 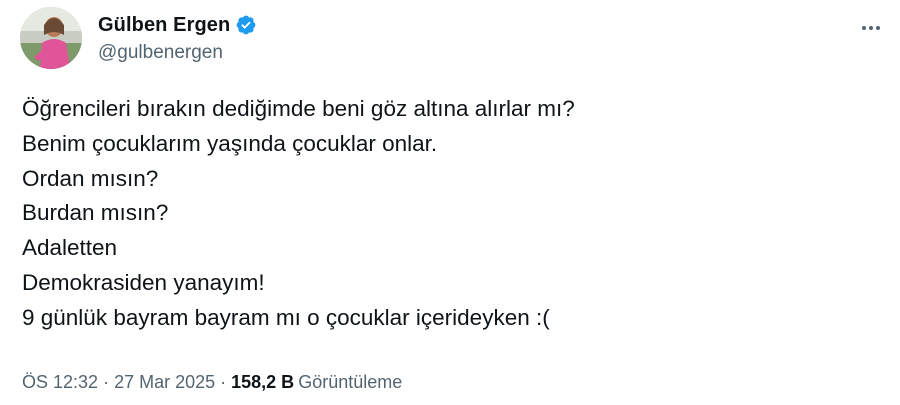 What do you see at coordinates (164, 382) in the screenshot?
I see `tweet-date: 27 Mar 2025` at bounding box center [164, 382].